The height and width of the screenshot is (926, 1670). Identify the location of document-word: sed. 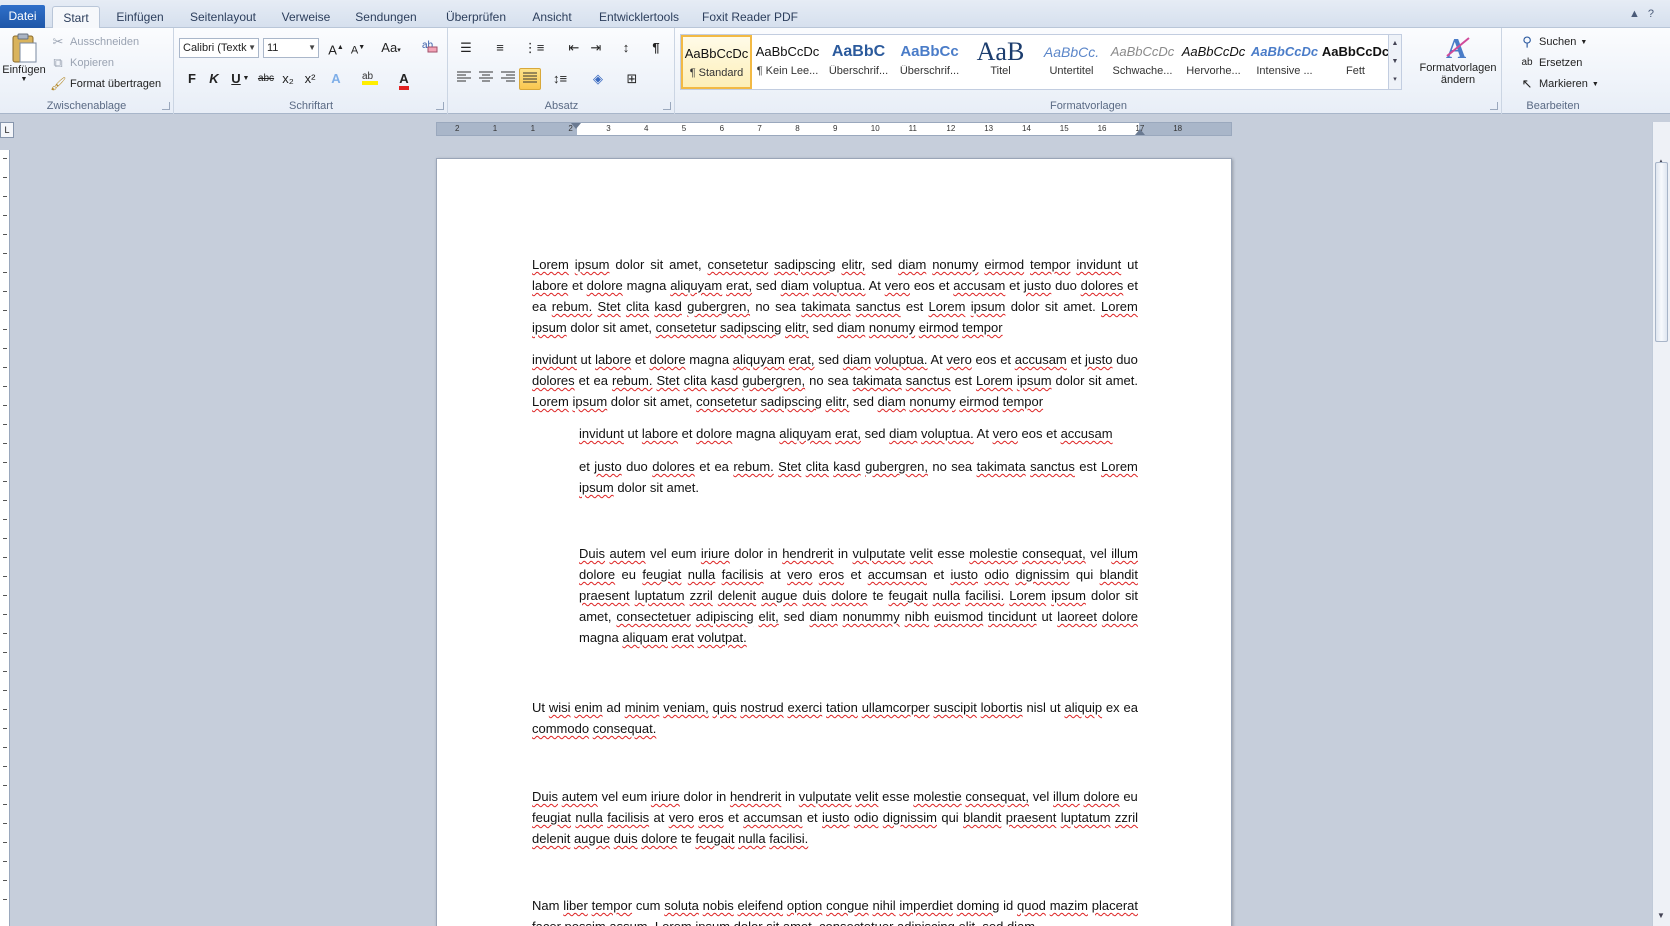
(766, 285).